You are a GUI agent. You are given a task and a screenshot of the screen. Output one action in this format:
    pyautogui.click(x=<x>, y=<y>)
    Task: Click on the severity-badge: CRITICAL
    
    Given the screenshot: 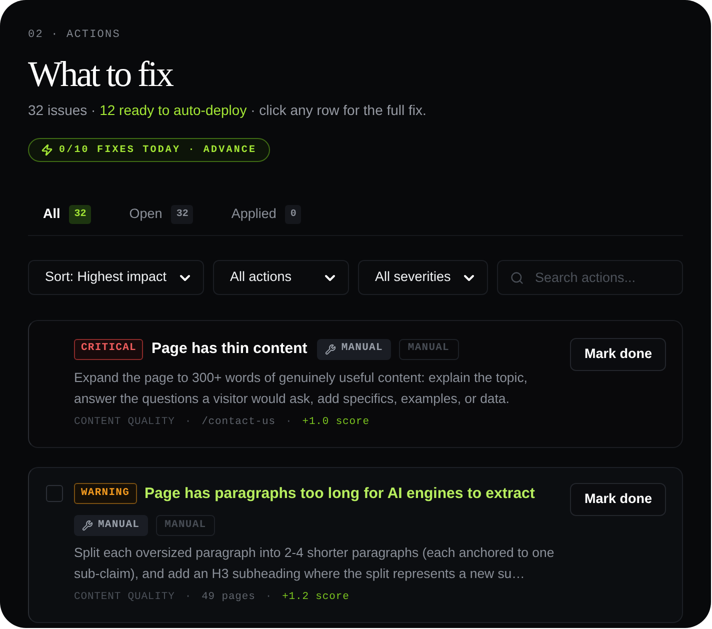 What is the action you would take?
    pyautogui.click(x=109, y=349)
    